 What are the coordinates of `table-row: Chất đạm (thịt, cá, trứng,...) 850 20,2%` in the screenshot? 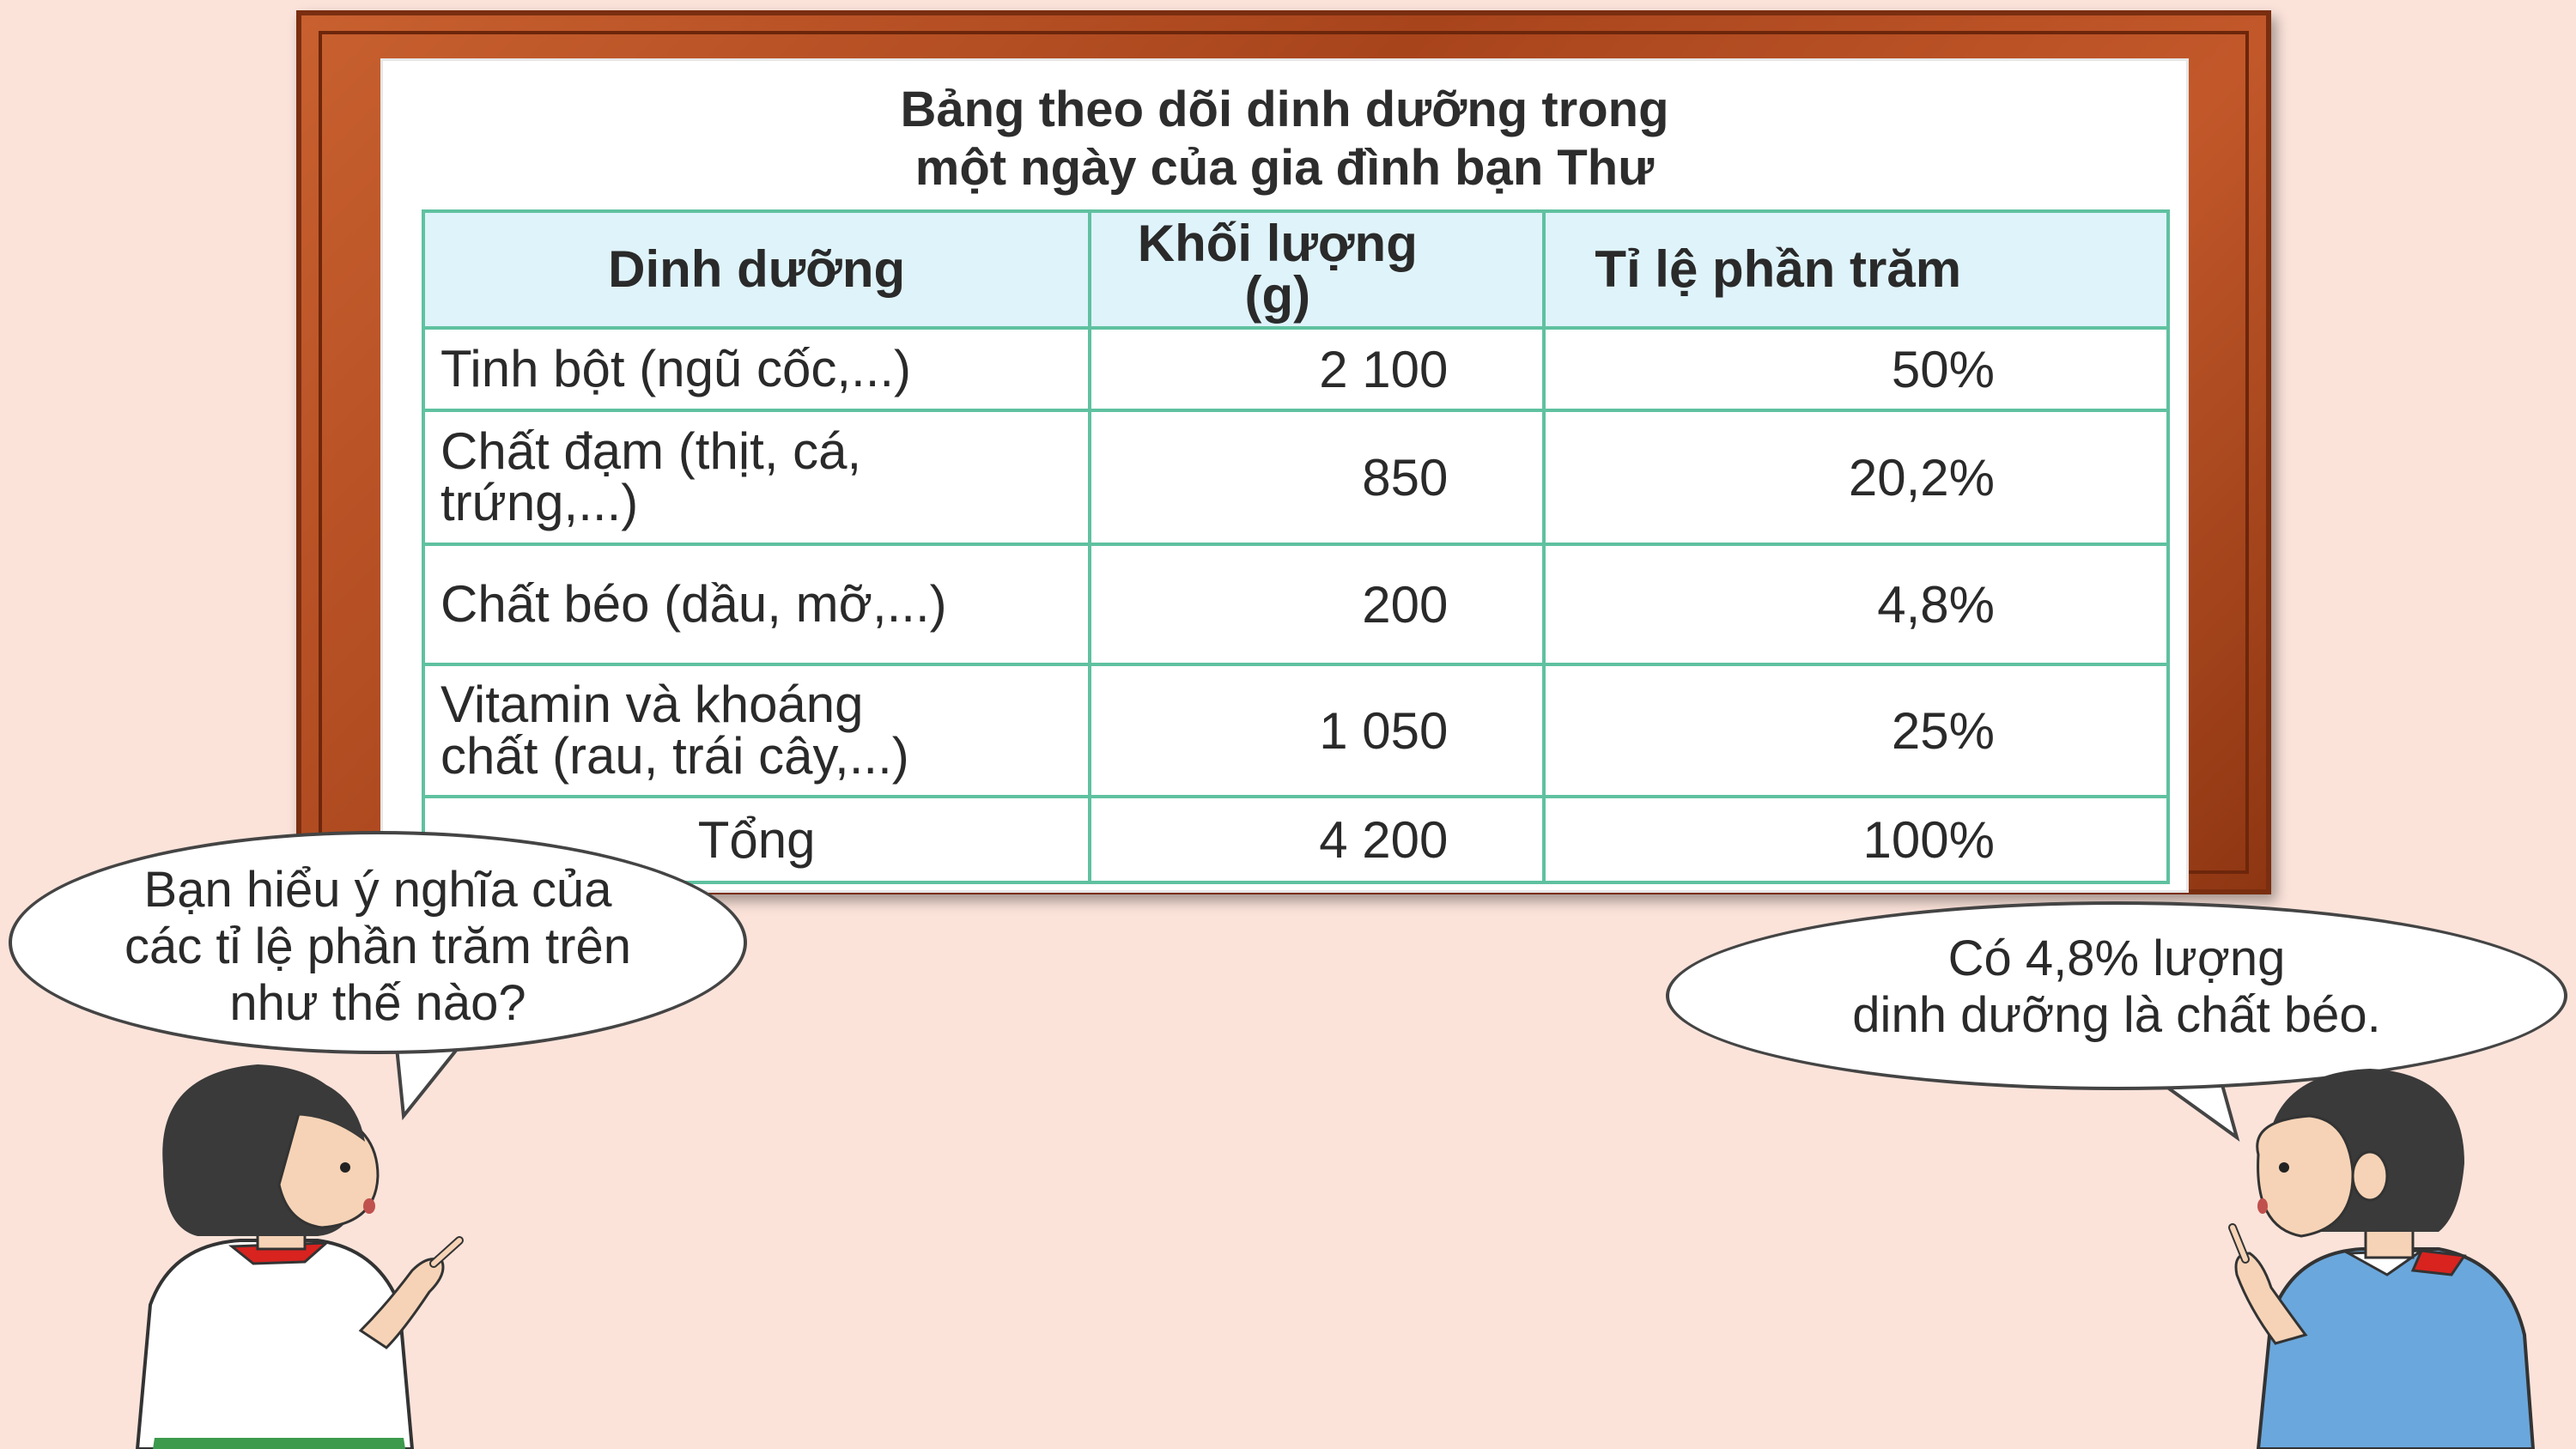 It's located at (1295, 478).